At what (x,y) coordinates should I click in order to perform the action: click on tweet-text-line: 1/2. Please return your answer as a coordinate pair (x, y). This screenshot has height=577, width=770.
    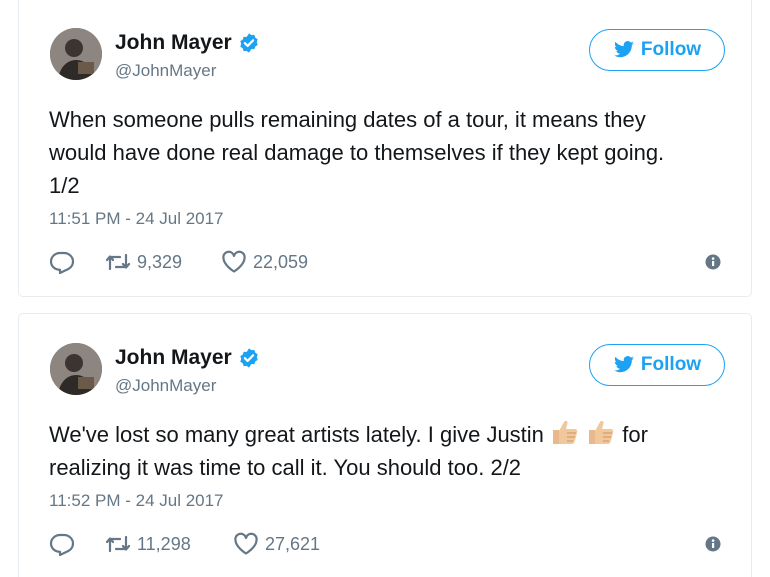
    Looking at the image, I should click on (64, 185).